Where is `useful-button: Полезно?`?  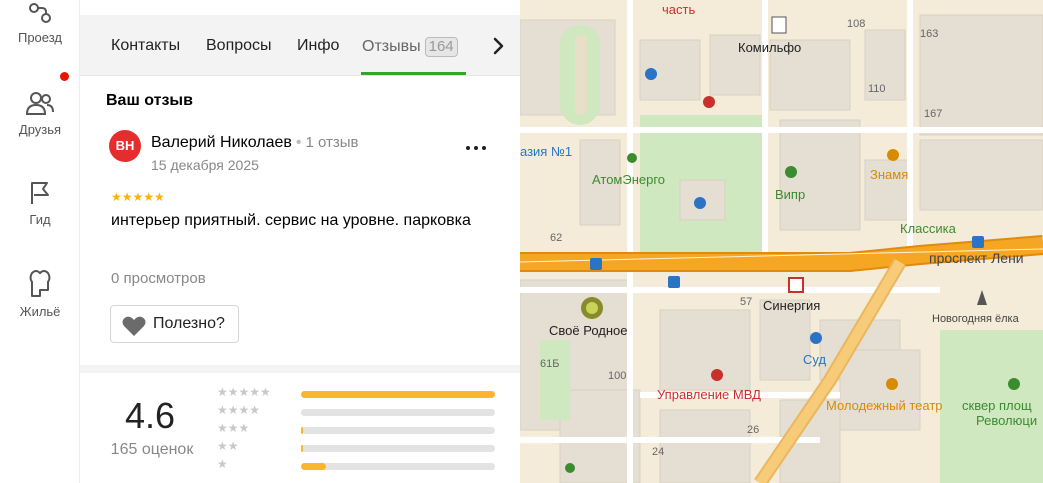
useful-button: Полезно? is located at coordinates (174, 324).